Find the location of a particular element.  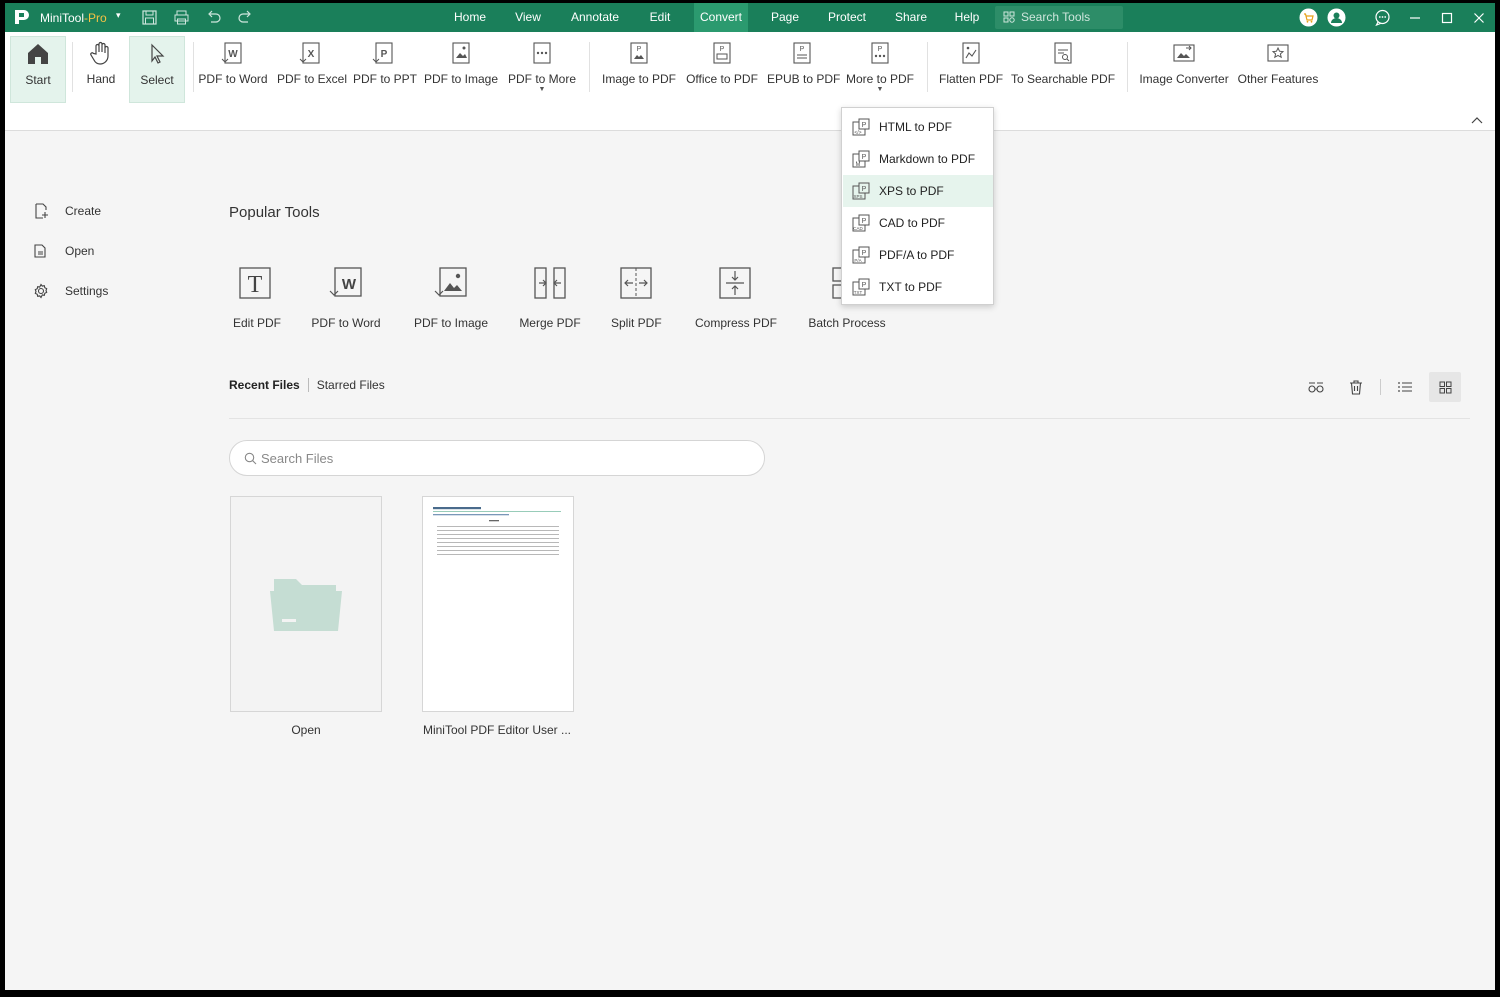

tool-pdf-to-word: W PDF to Word is located at coordinates (346, 297).